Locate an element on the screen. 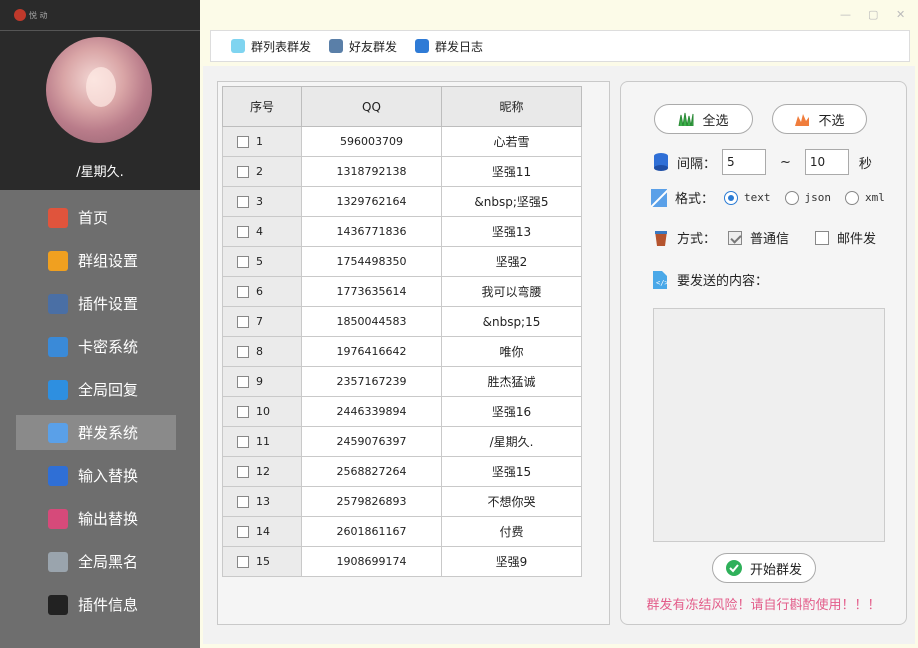  row-index: 5 is located at coordinates (259, 261).